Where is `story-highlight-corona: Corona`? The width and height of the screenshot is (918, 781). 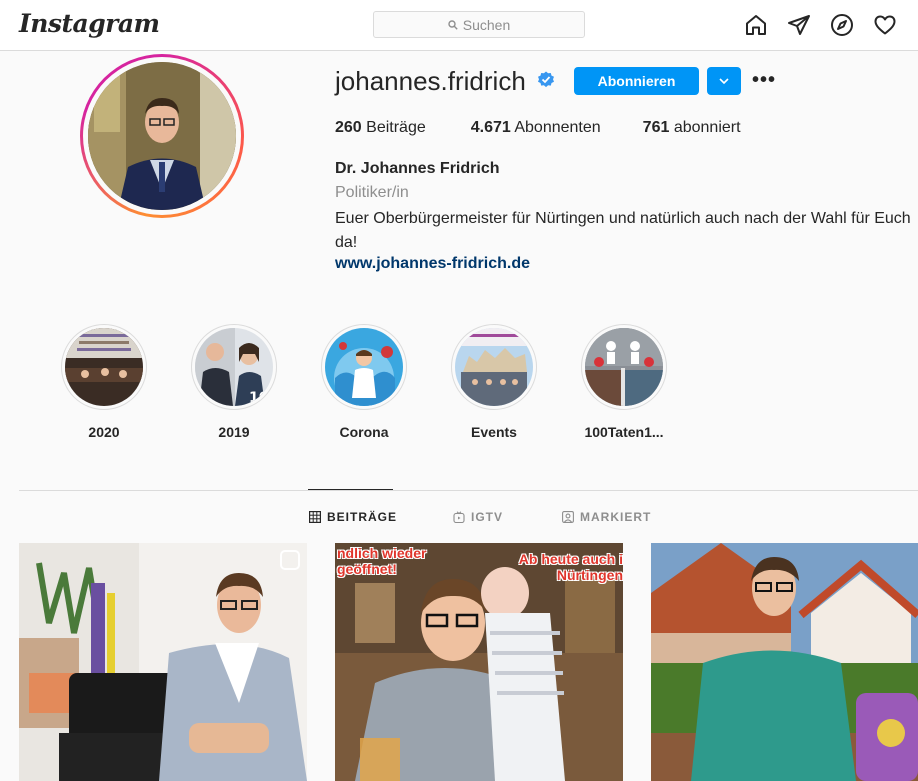
story-highlight-corona: Corona is located at coordinates (364, 382).